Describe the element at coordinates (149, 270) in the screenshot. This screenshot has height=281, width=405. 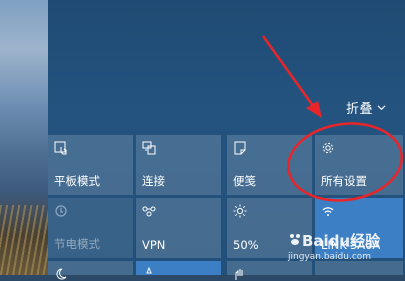
I see `location-icon` at that location.